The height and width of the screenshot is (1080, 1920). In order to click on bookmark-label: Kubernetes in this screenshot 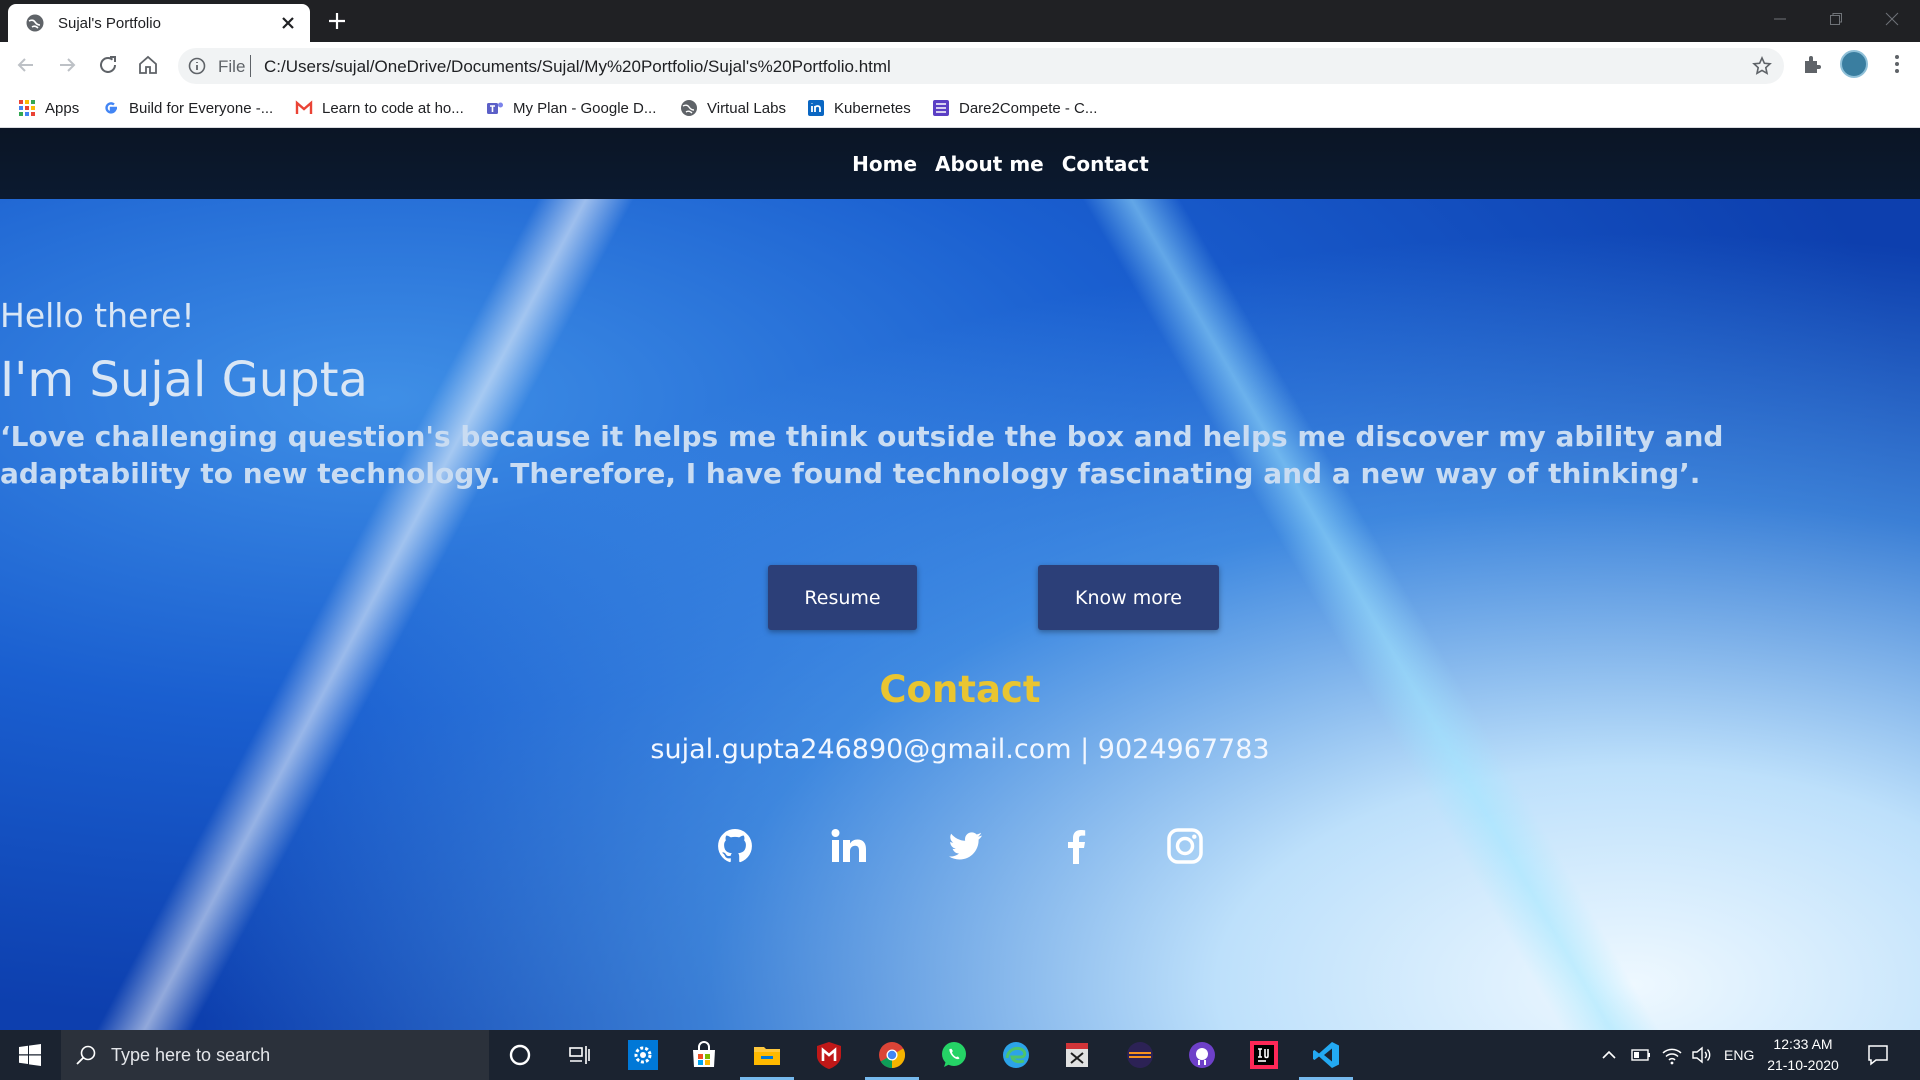, I will do `click(872, 108)`.